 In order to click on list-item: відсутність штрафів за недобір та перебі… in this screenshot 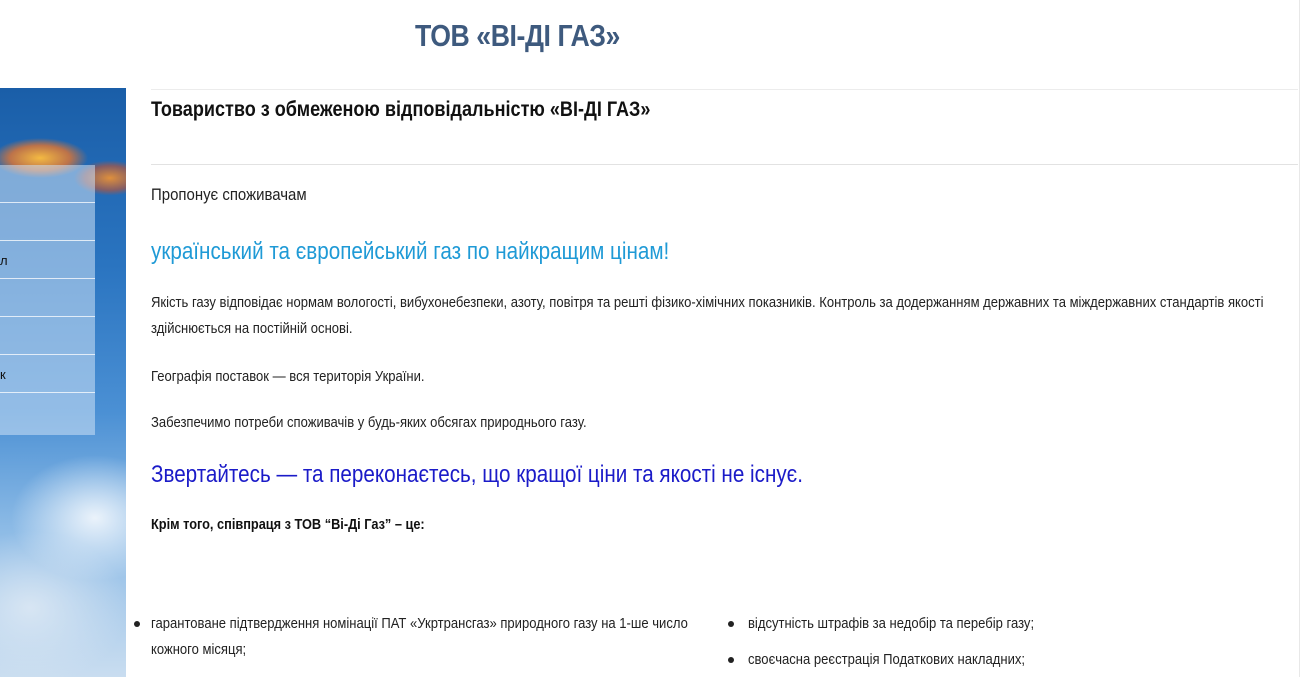, I will do `click(978, 624)`.